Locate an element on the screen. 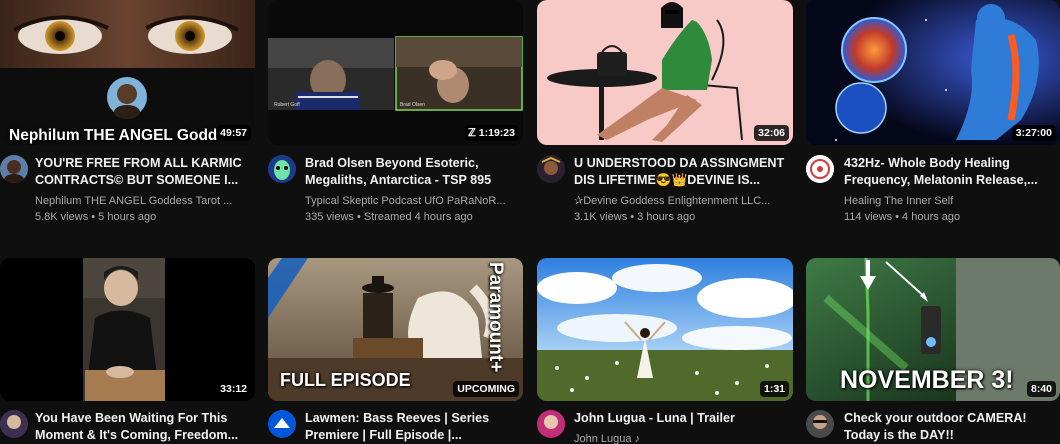  video-title-line1: You Have Been Waiting For This is located at coordinates (145, 419).